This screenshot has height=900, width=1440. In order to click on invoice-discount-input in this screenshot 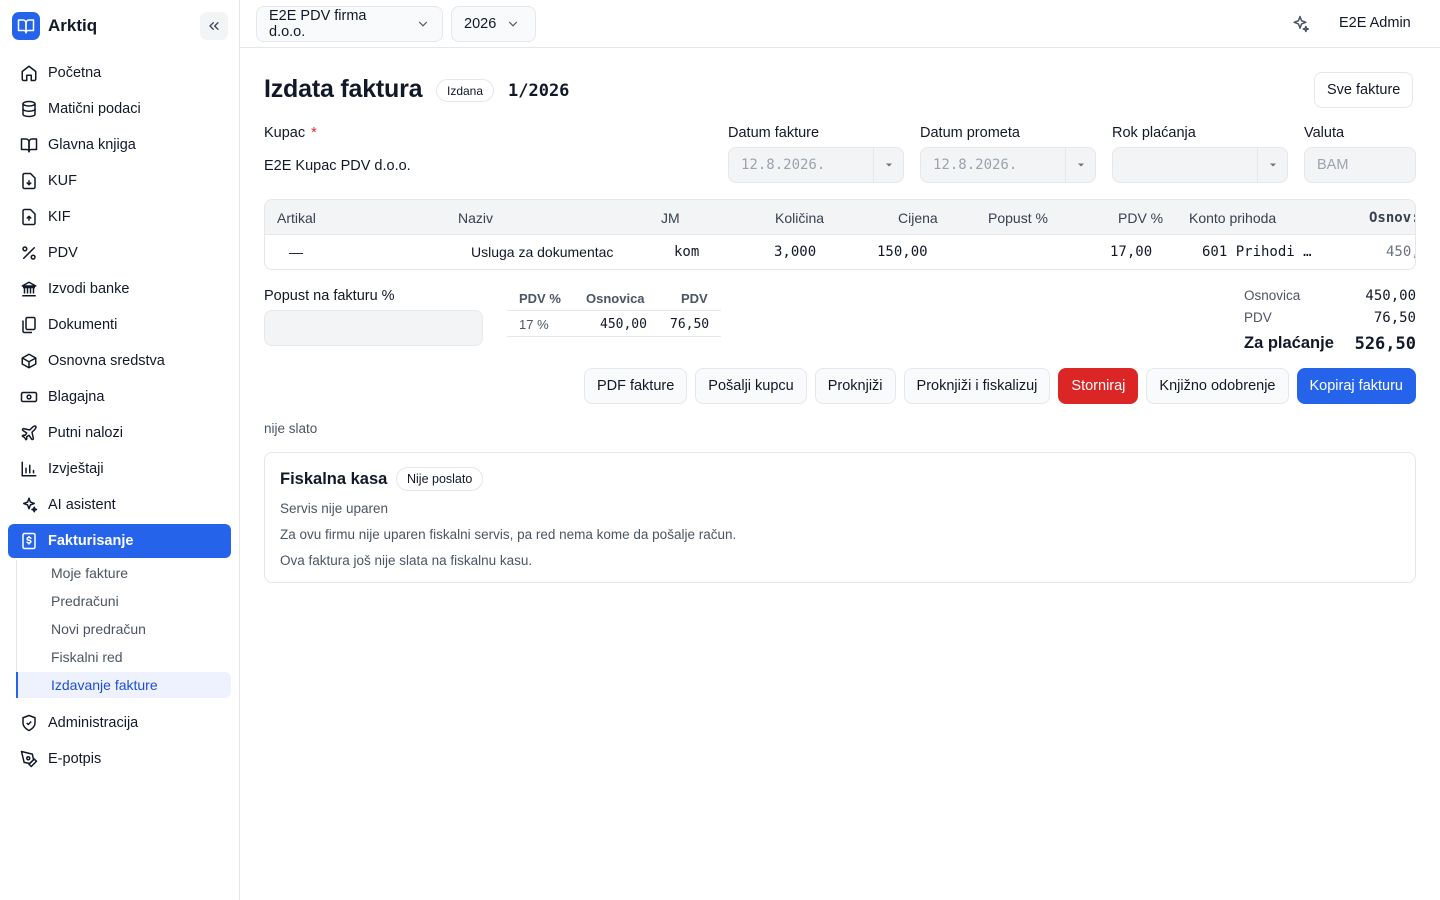, I will do `click(373, 328)`.